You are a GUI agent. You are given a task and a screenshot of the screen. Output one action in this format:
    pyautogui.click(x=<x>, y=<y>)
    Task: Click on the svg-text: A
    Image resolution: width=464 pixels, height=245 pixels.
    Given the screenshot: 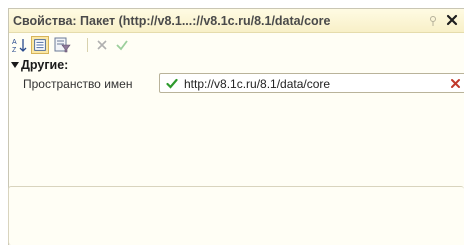 What is the action you would take?
    pyautogui.click(x=14, y=42)
    